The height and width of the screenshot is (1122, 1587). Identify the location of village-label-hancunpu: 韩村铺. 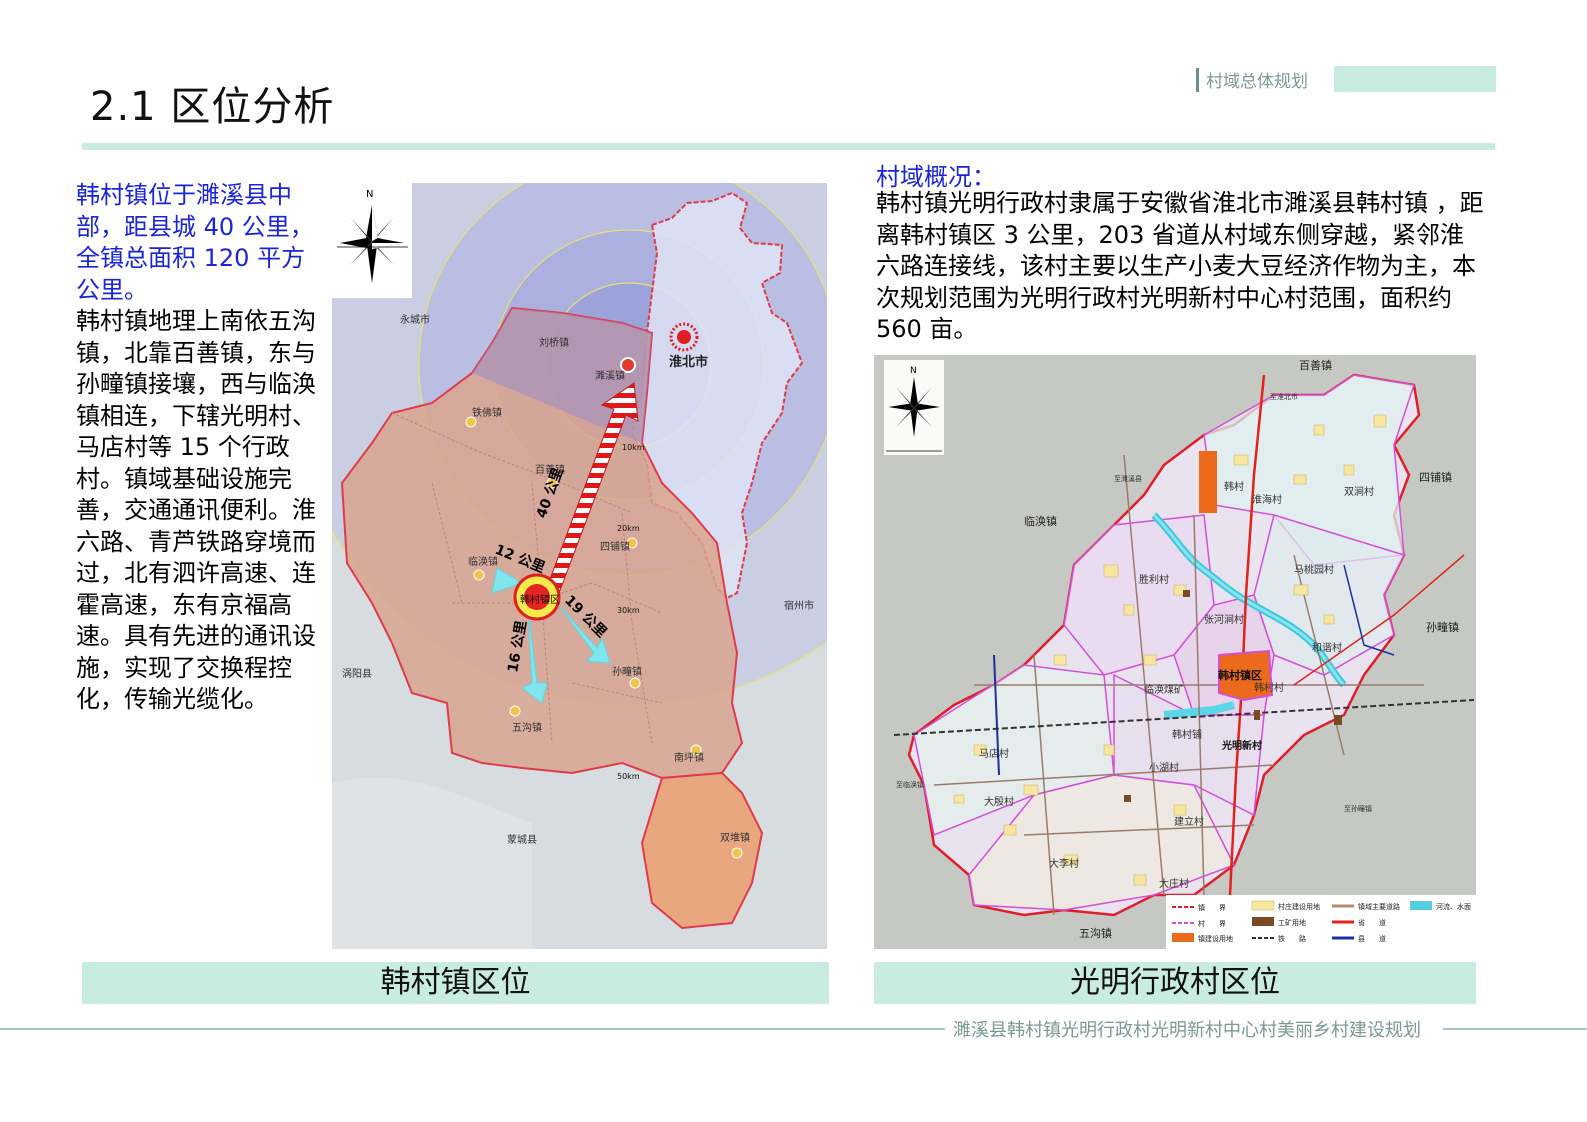
(1187, 734).